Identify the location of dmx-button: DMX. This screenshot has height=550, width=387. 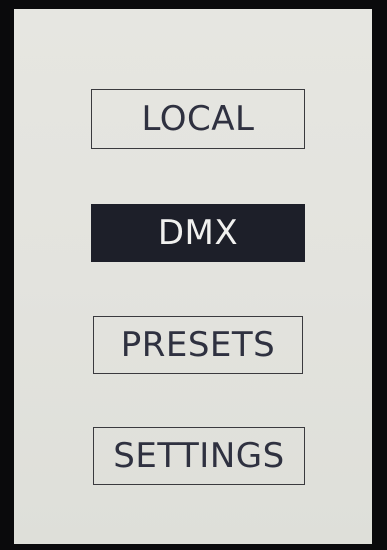
(198, 233).